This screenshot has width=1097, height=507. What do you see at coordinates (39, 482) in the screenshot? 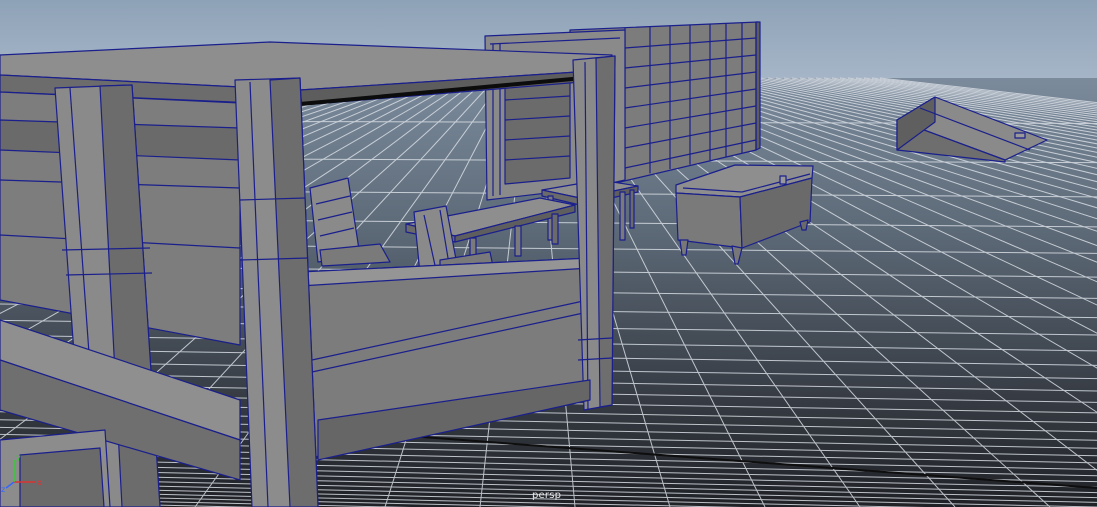
I see `axis-x-label: x` at bounding box center [39, 482].